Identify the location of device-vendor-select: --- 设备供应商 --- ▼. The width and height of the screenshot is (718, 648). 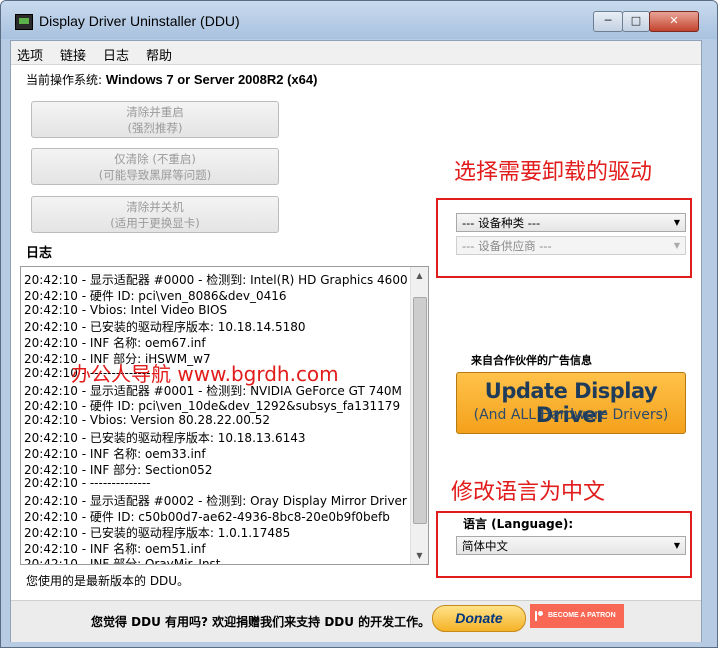
(571, 245).